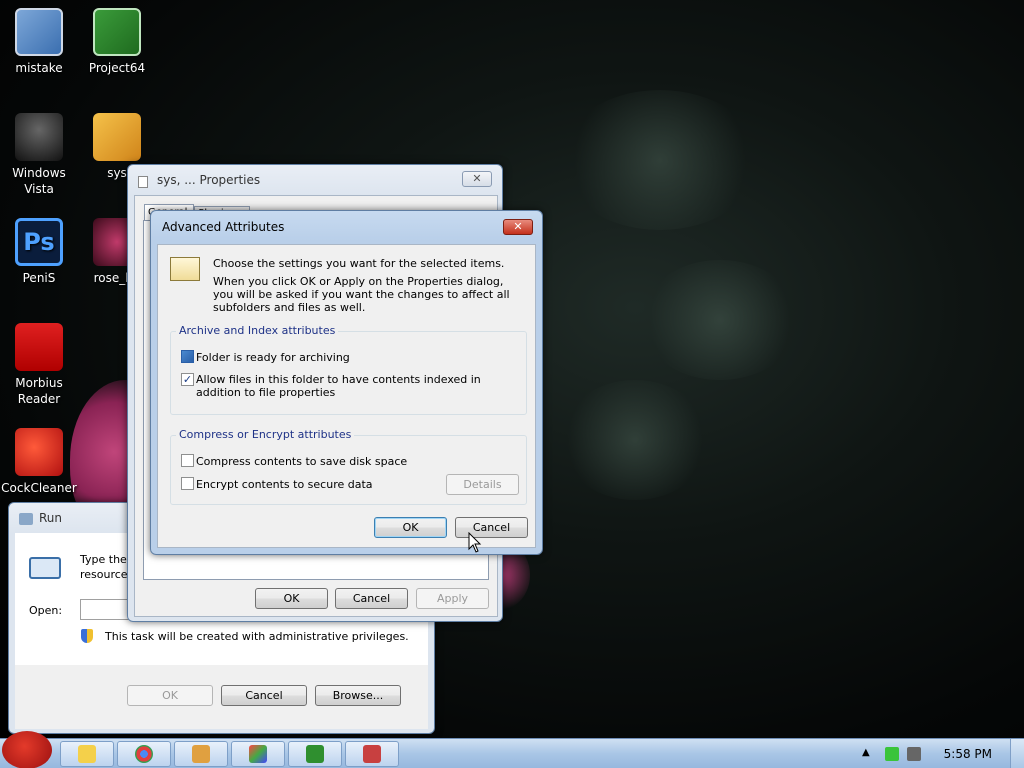 The height and width of the screenshot is (768, 1024). I want to click on properties-title: sys, ... Properties, so click(209, 180).